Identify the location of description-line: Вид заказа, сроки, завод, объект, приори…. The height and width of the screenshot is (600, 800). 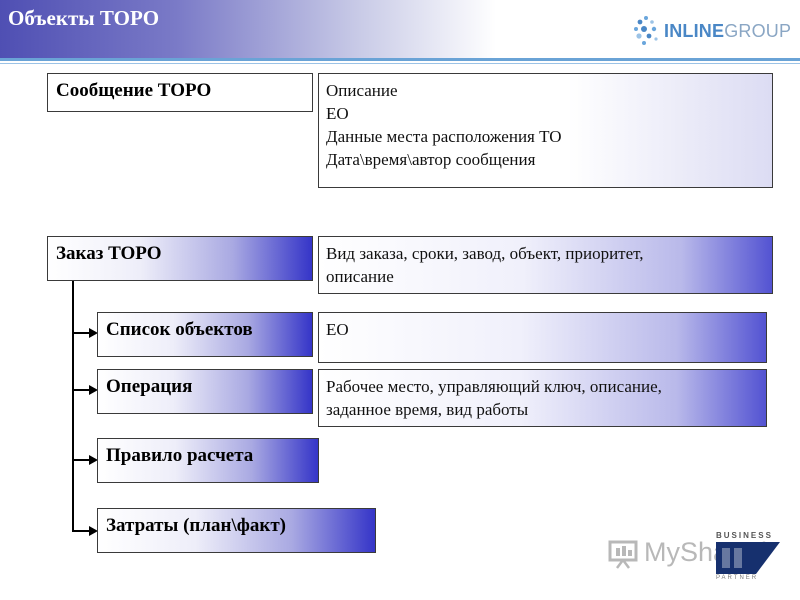
(485, 253).